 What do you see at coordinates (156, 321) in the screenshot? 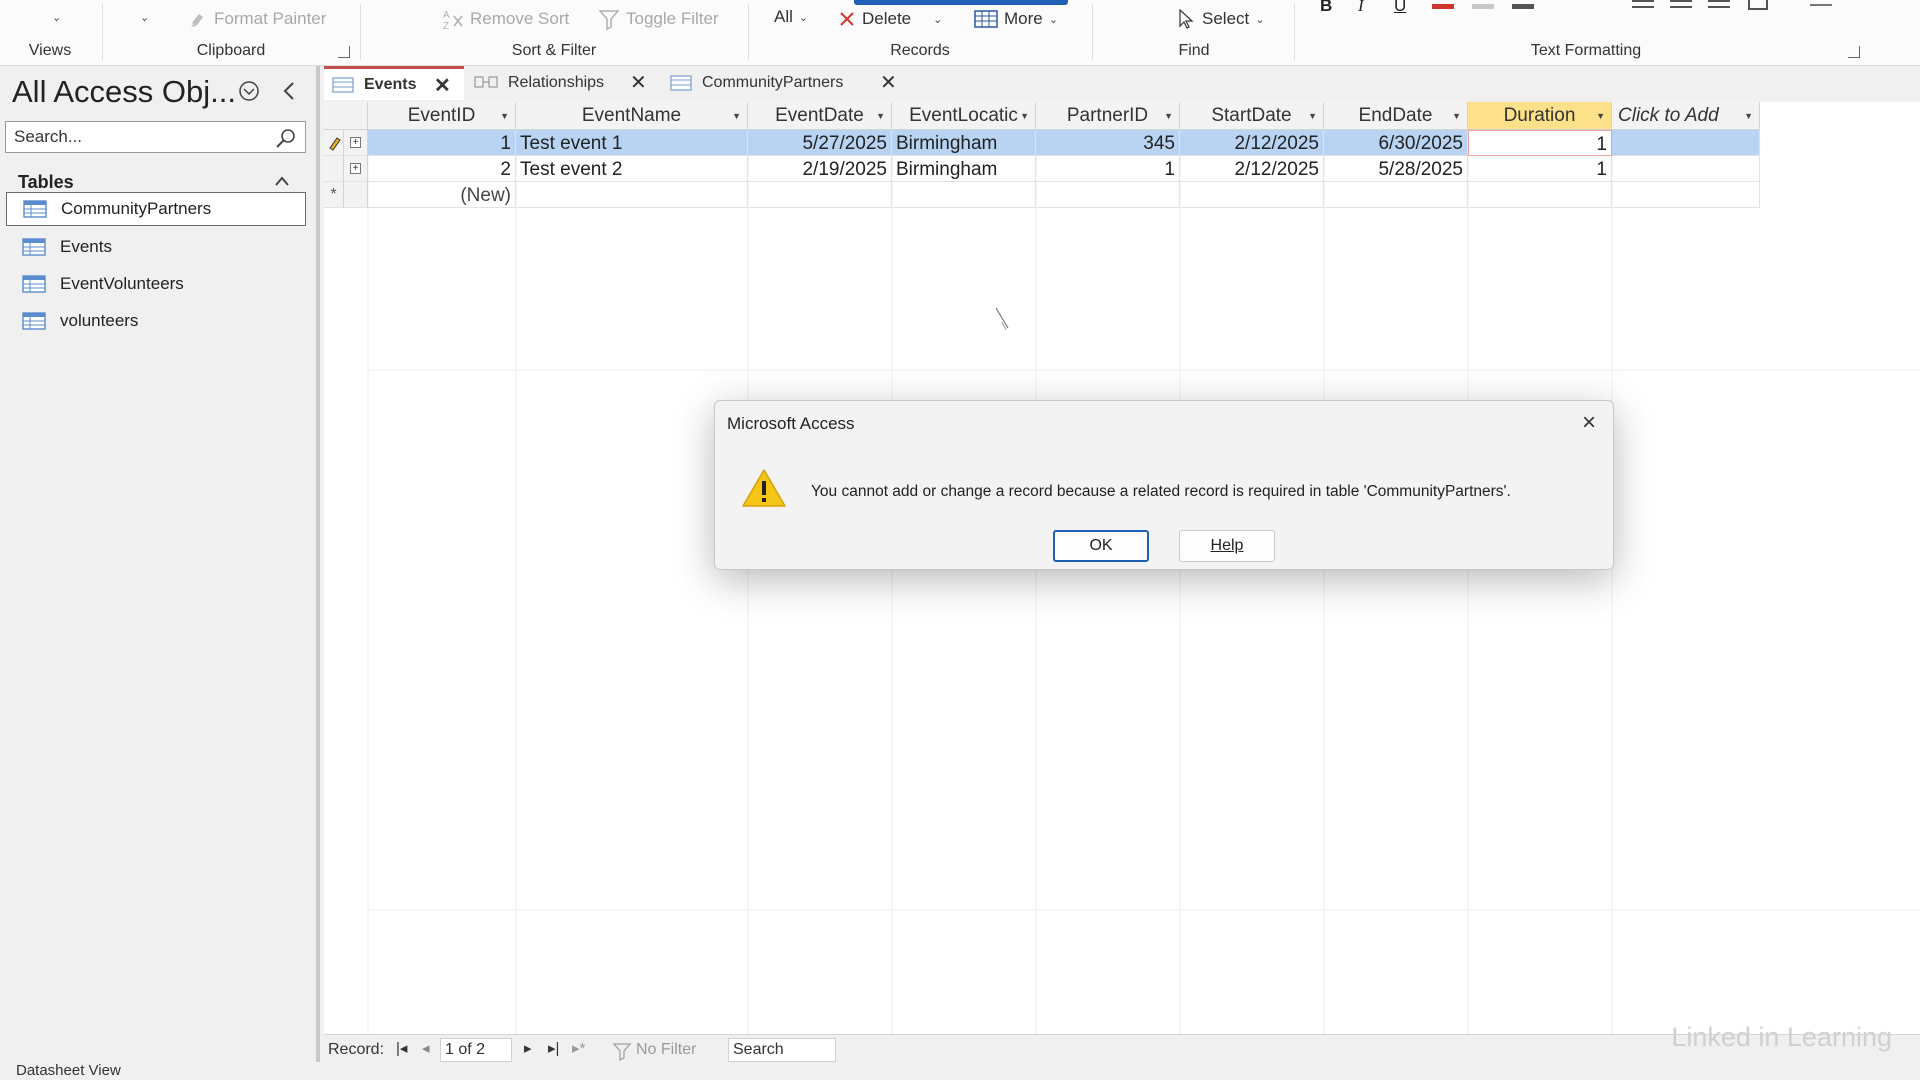
I see `nav-item-volunteers: volunteers` at bounding box center [156, 321].